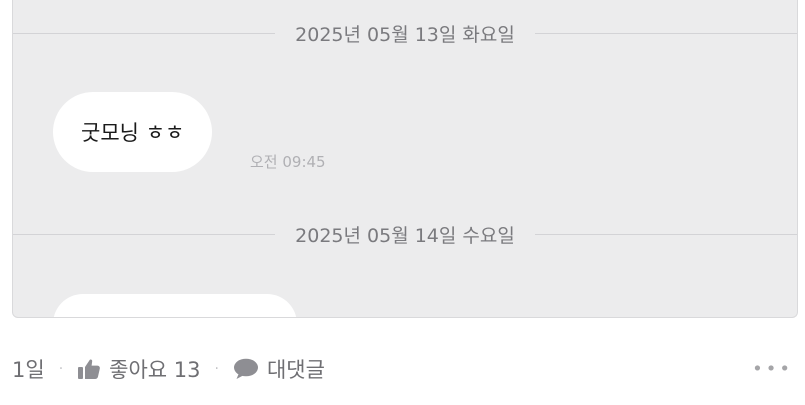 This screenshot has height=405, width=805. I want to click on speech-bubble-icon, so click(246, 369).